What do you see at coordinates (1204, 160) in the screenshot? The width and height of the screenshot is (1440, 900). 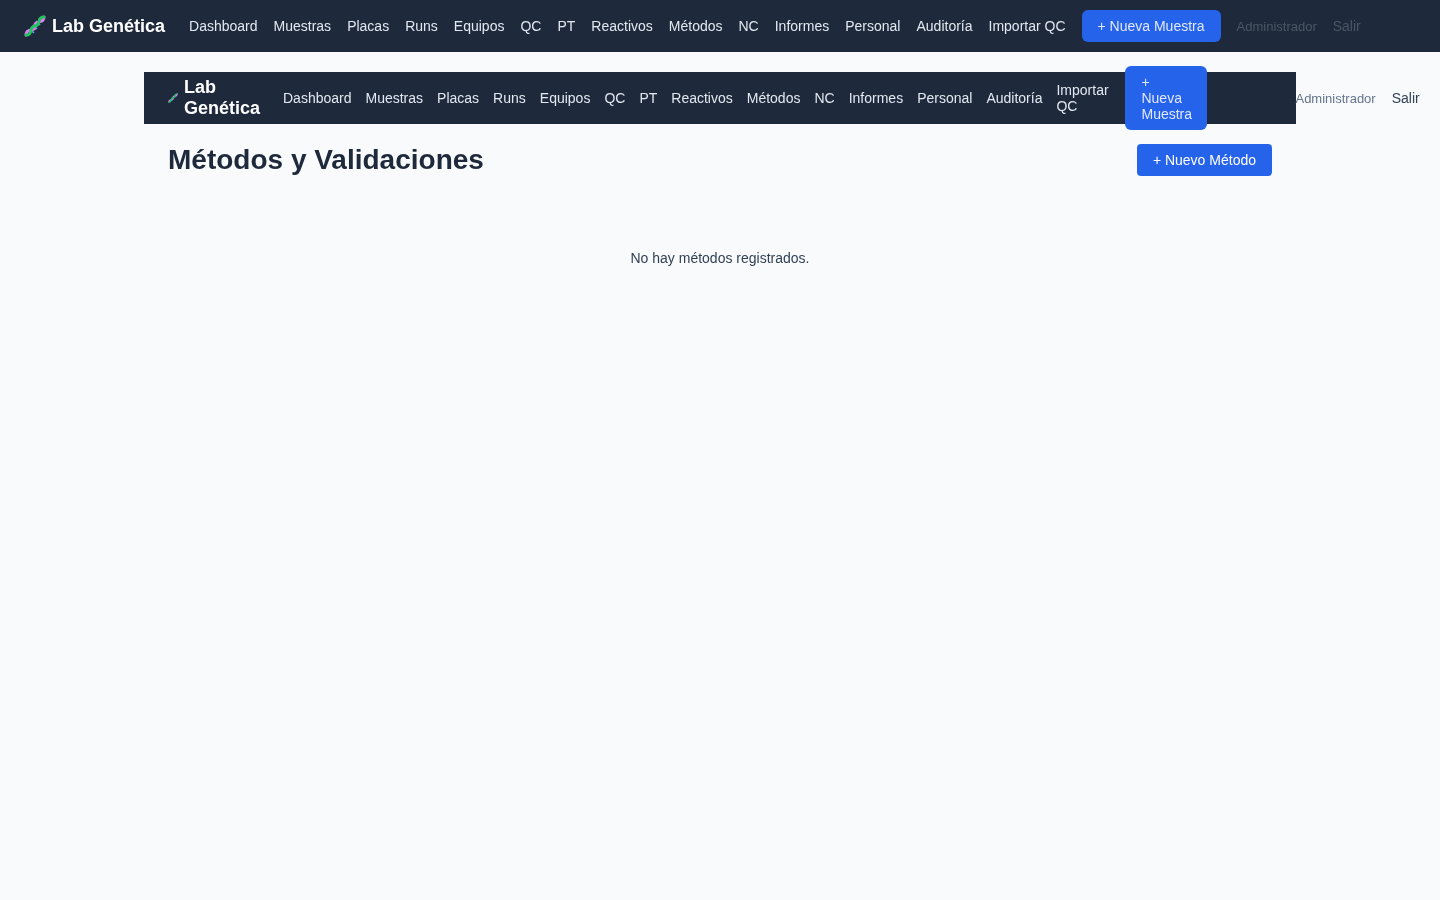 I see `new-method-button: + Nuevo Método` at bounding box center [1204, 160].